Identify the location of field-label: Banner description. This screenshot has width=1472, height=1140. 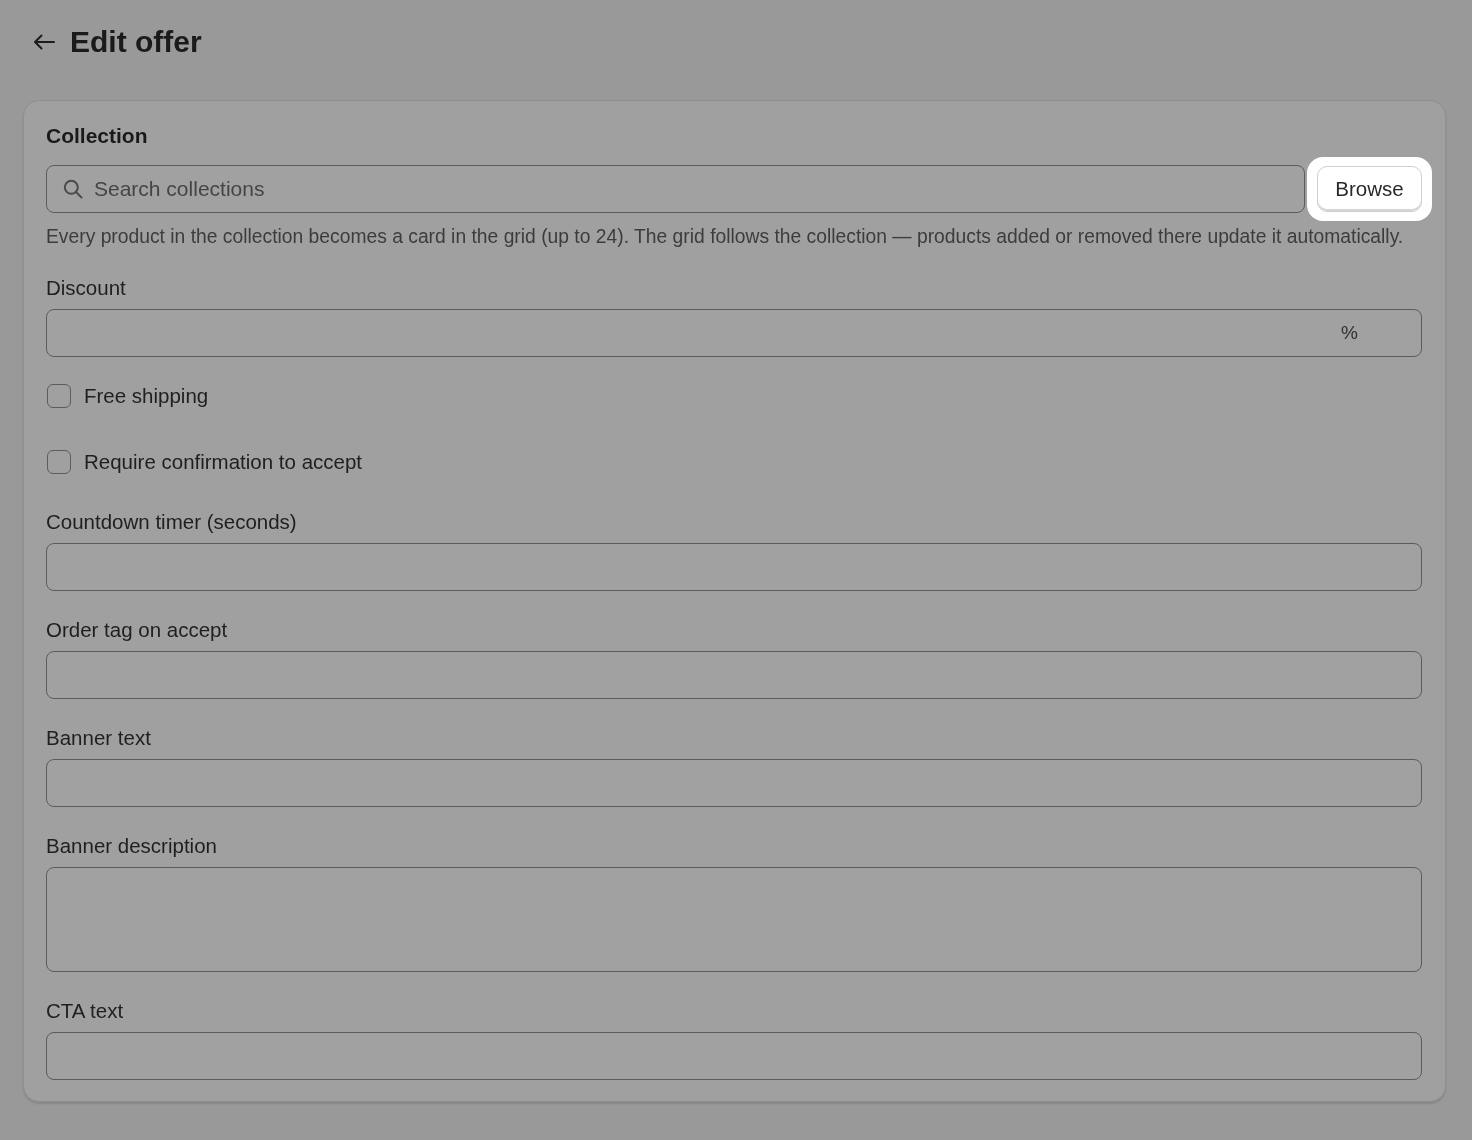
(132, 846).